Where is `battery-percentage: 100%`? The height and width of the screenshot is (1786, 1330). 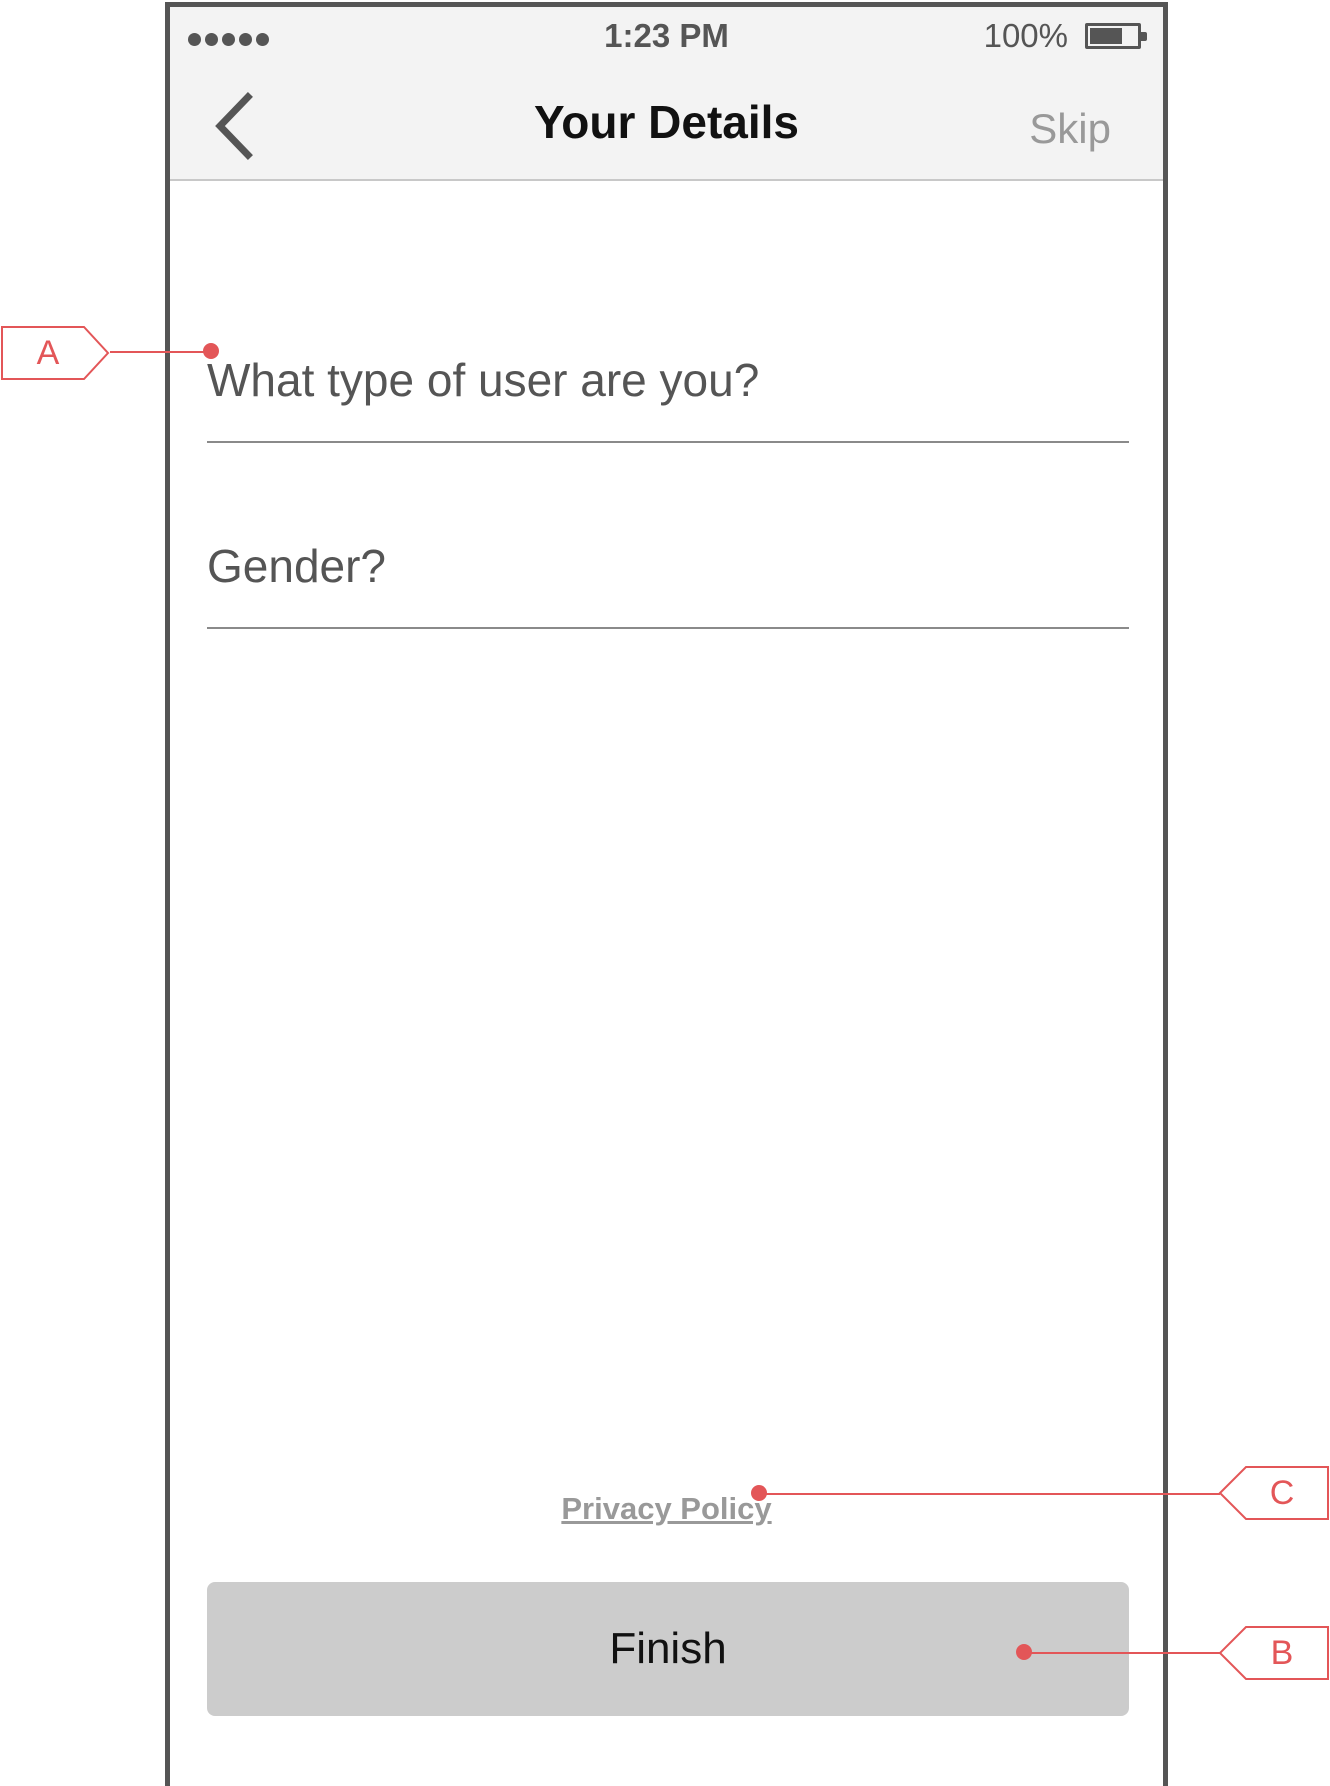 battery-percentage: 100% is located at coordinates (1025, 35).